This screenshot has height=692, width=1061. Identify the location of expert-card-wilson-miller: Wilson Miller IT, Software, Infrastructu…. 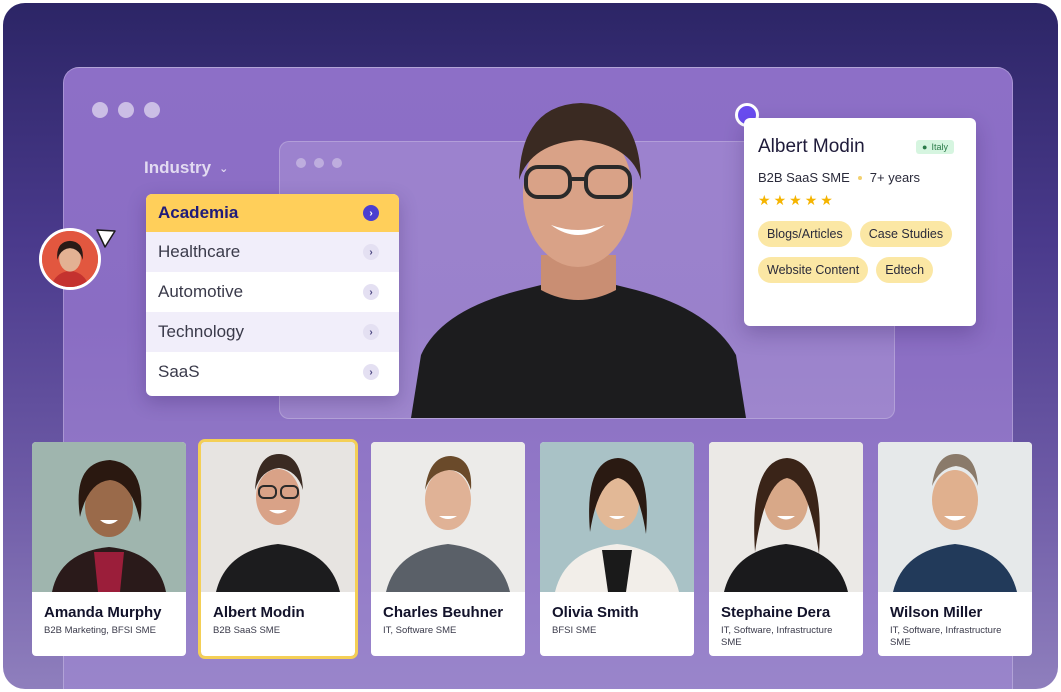
(955, 549).